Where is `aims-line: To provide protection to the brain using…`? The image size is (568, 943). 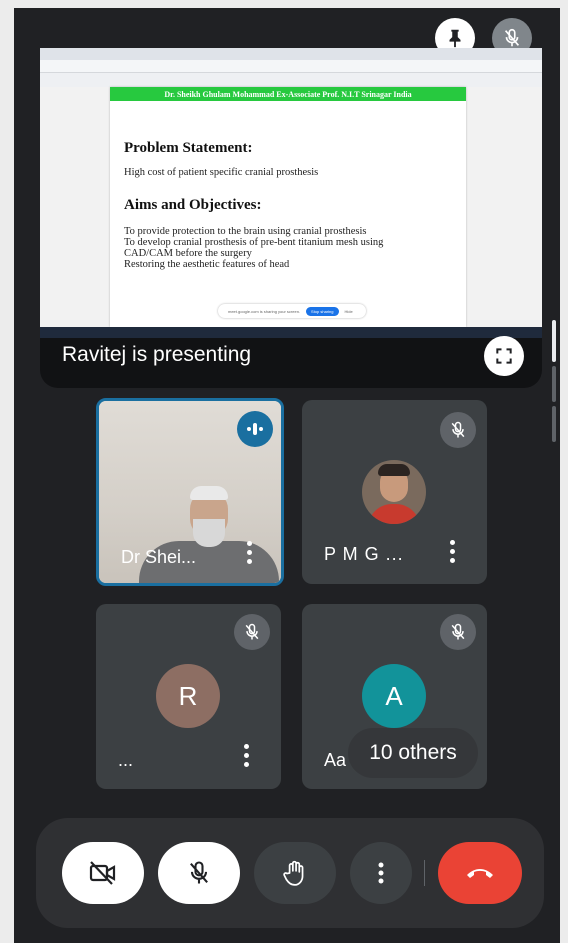
aims-line: To provide protection to the brain using… is located at coordinates (245, 231).